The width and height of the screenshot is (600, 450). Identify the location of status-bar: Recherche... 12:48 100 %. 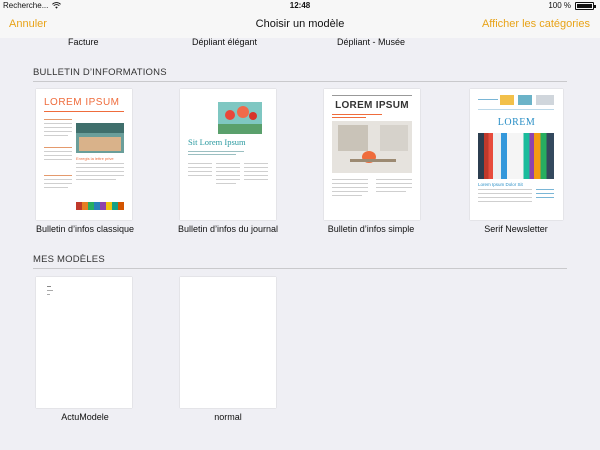
(300, 6).